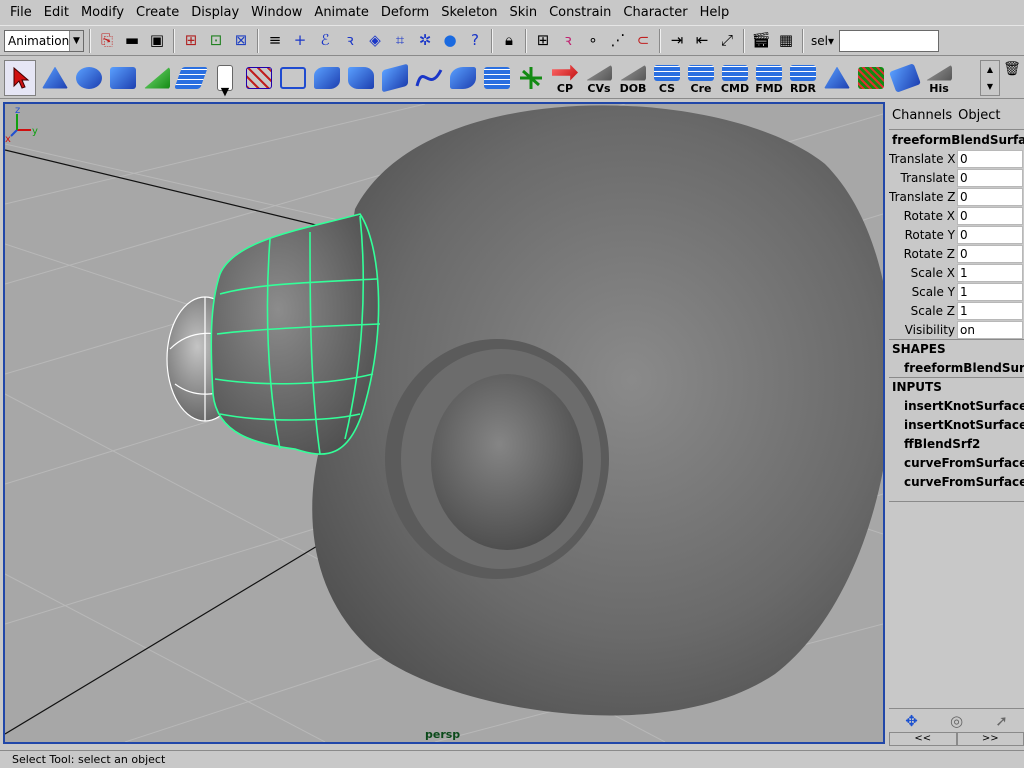 Image resolution: width=1024 pixels, height=768 pixels. What do you see at coordinates (599, 78) in the screenshot?
I see `shelf-cvs-button: CVs` at bounding box center [599, 78].